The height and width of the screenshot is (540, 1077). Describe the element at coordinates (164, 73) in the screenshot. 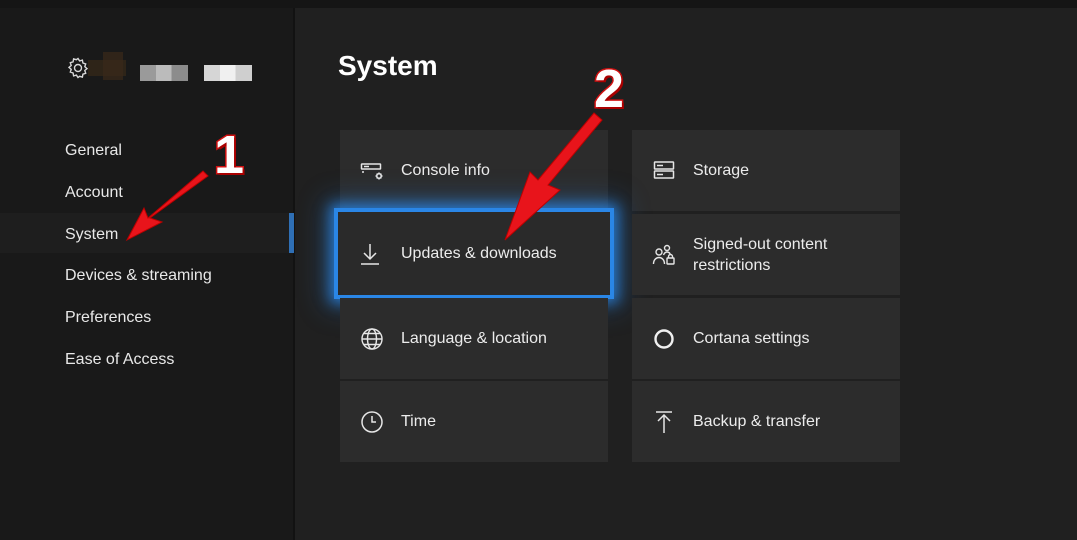

I see `gamertag-blurred` at that location.